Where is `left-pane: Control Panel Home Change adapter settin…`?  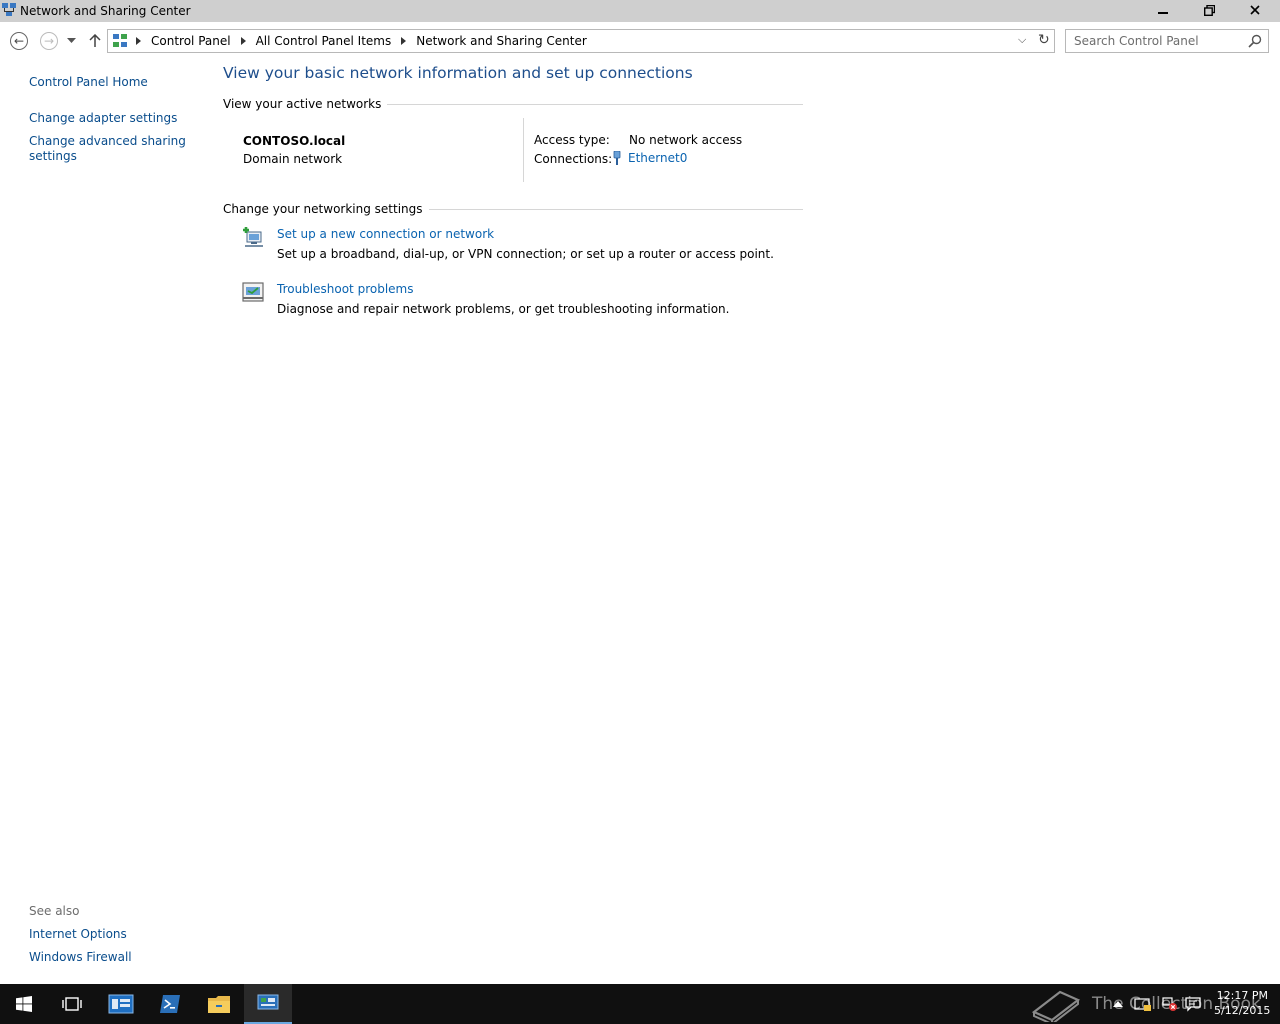
left-pane: Control Panel Home Change adapter settin… is located at coordinates (105, 522).